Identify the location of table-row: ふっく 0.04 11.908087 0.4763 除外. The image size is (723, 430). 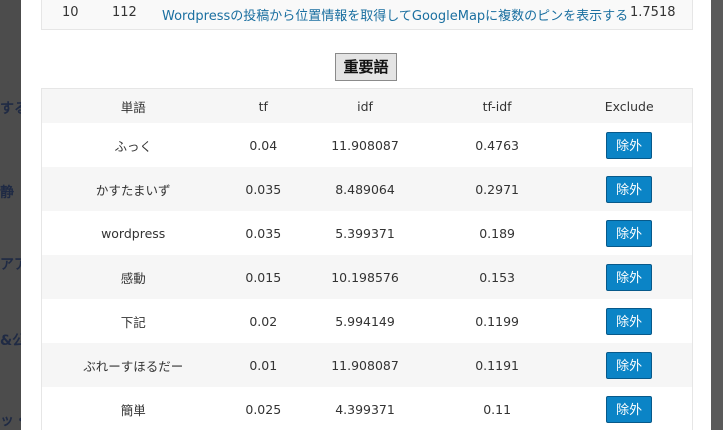
(367, 145).